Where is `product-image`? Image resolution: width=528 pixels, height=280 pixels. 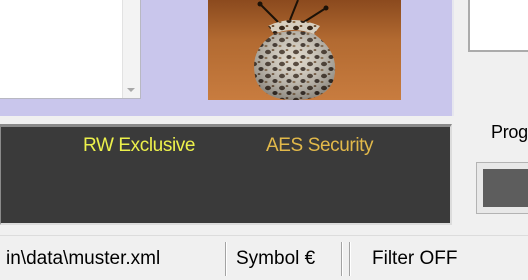
product-image is located at coordinates (304, 50).